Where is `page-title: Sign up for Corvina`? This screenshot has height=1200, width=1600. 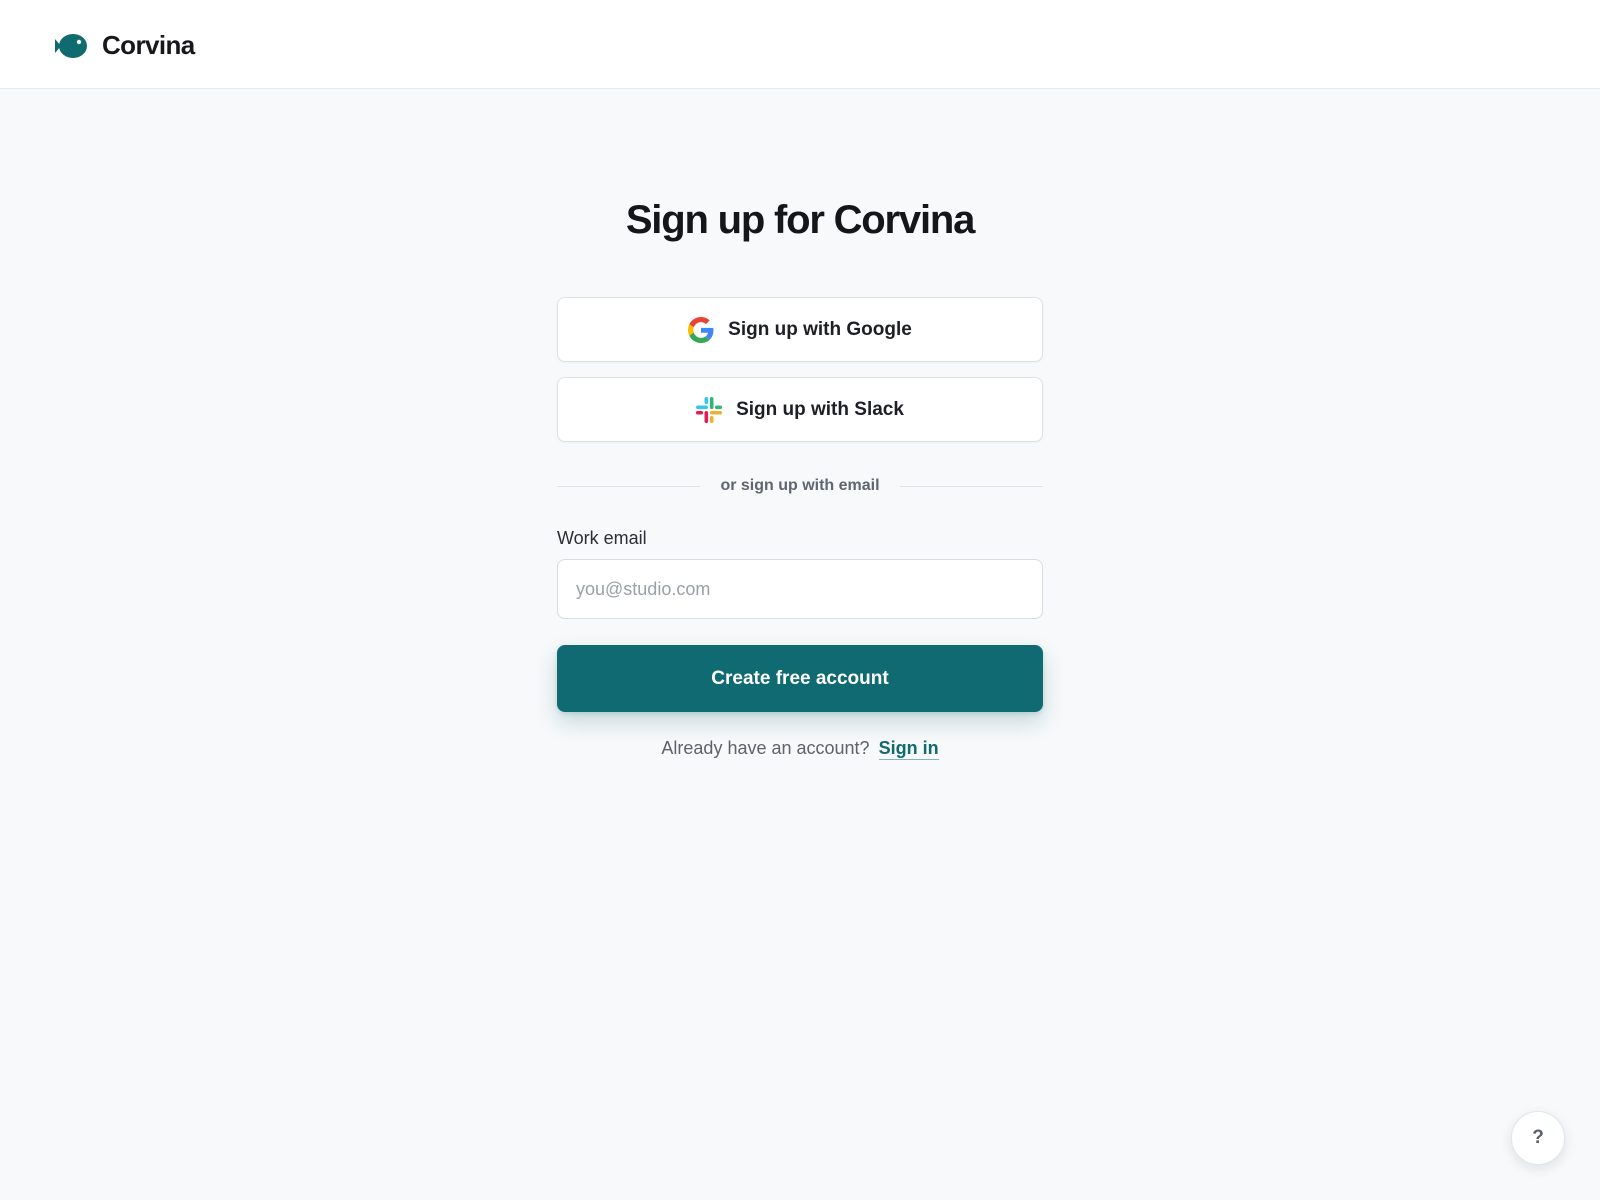 page-title: Sign up for Corvina is located at coordinates (800, 220).